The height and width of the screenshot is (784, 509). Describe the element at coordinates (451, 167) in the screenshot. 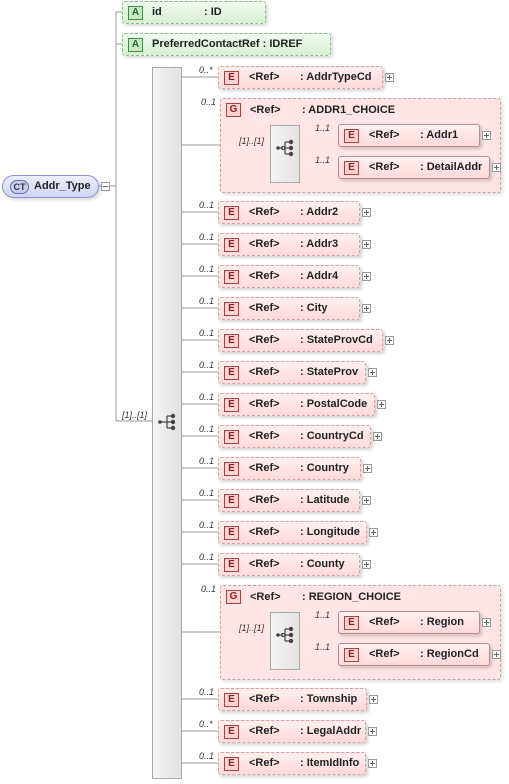

I see `element-name: : DetailAddr` at that location.